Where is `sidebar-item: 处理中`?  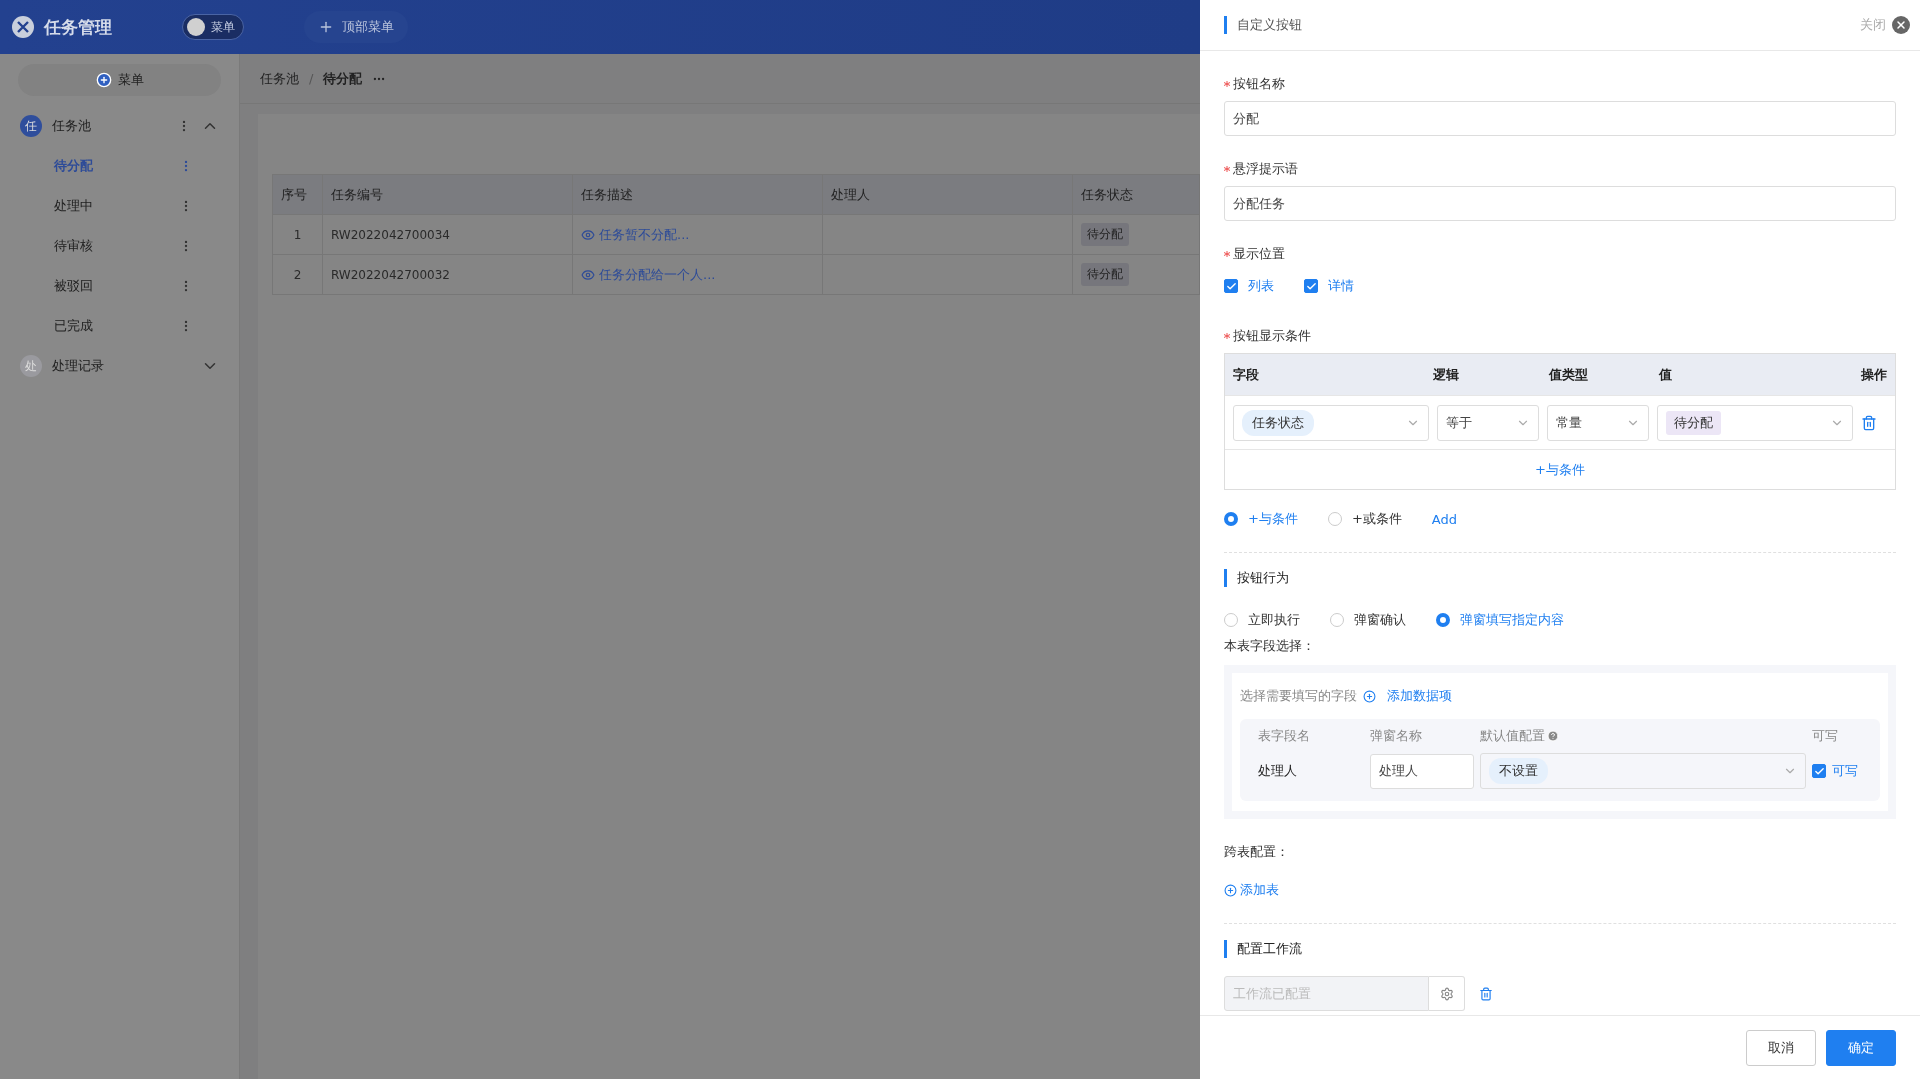 sidebar-item: 处理中 is located at coordinates (73, 206).